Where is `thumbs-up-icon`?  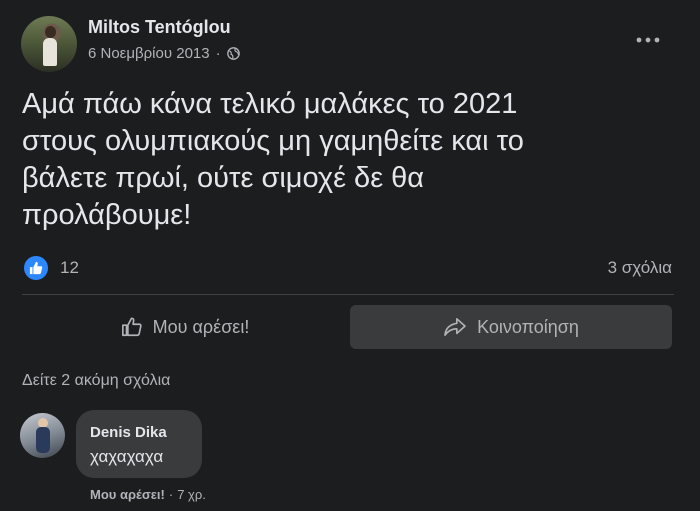 thumbs-up-icon is located at coordinates (131, 327).